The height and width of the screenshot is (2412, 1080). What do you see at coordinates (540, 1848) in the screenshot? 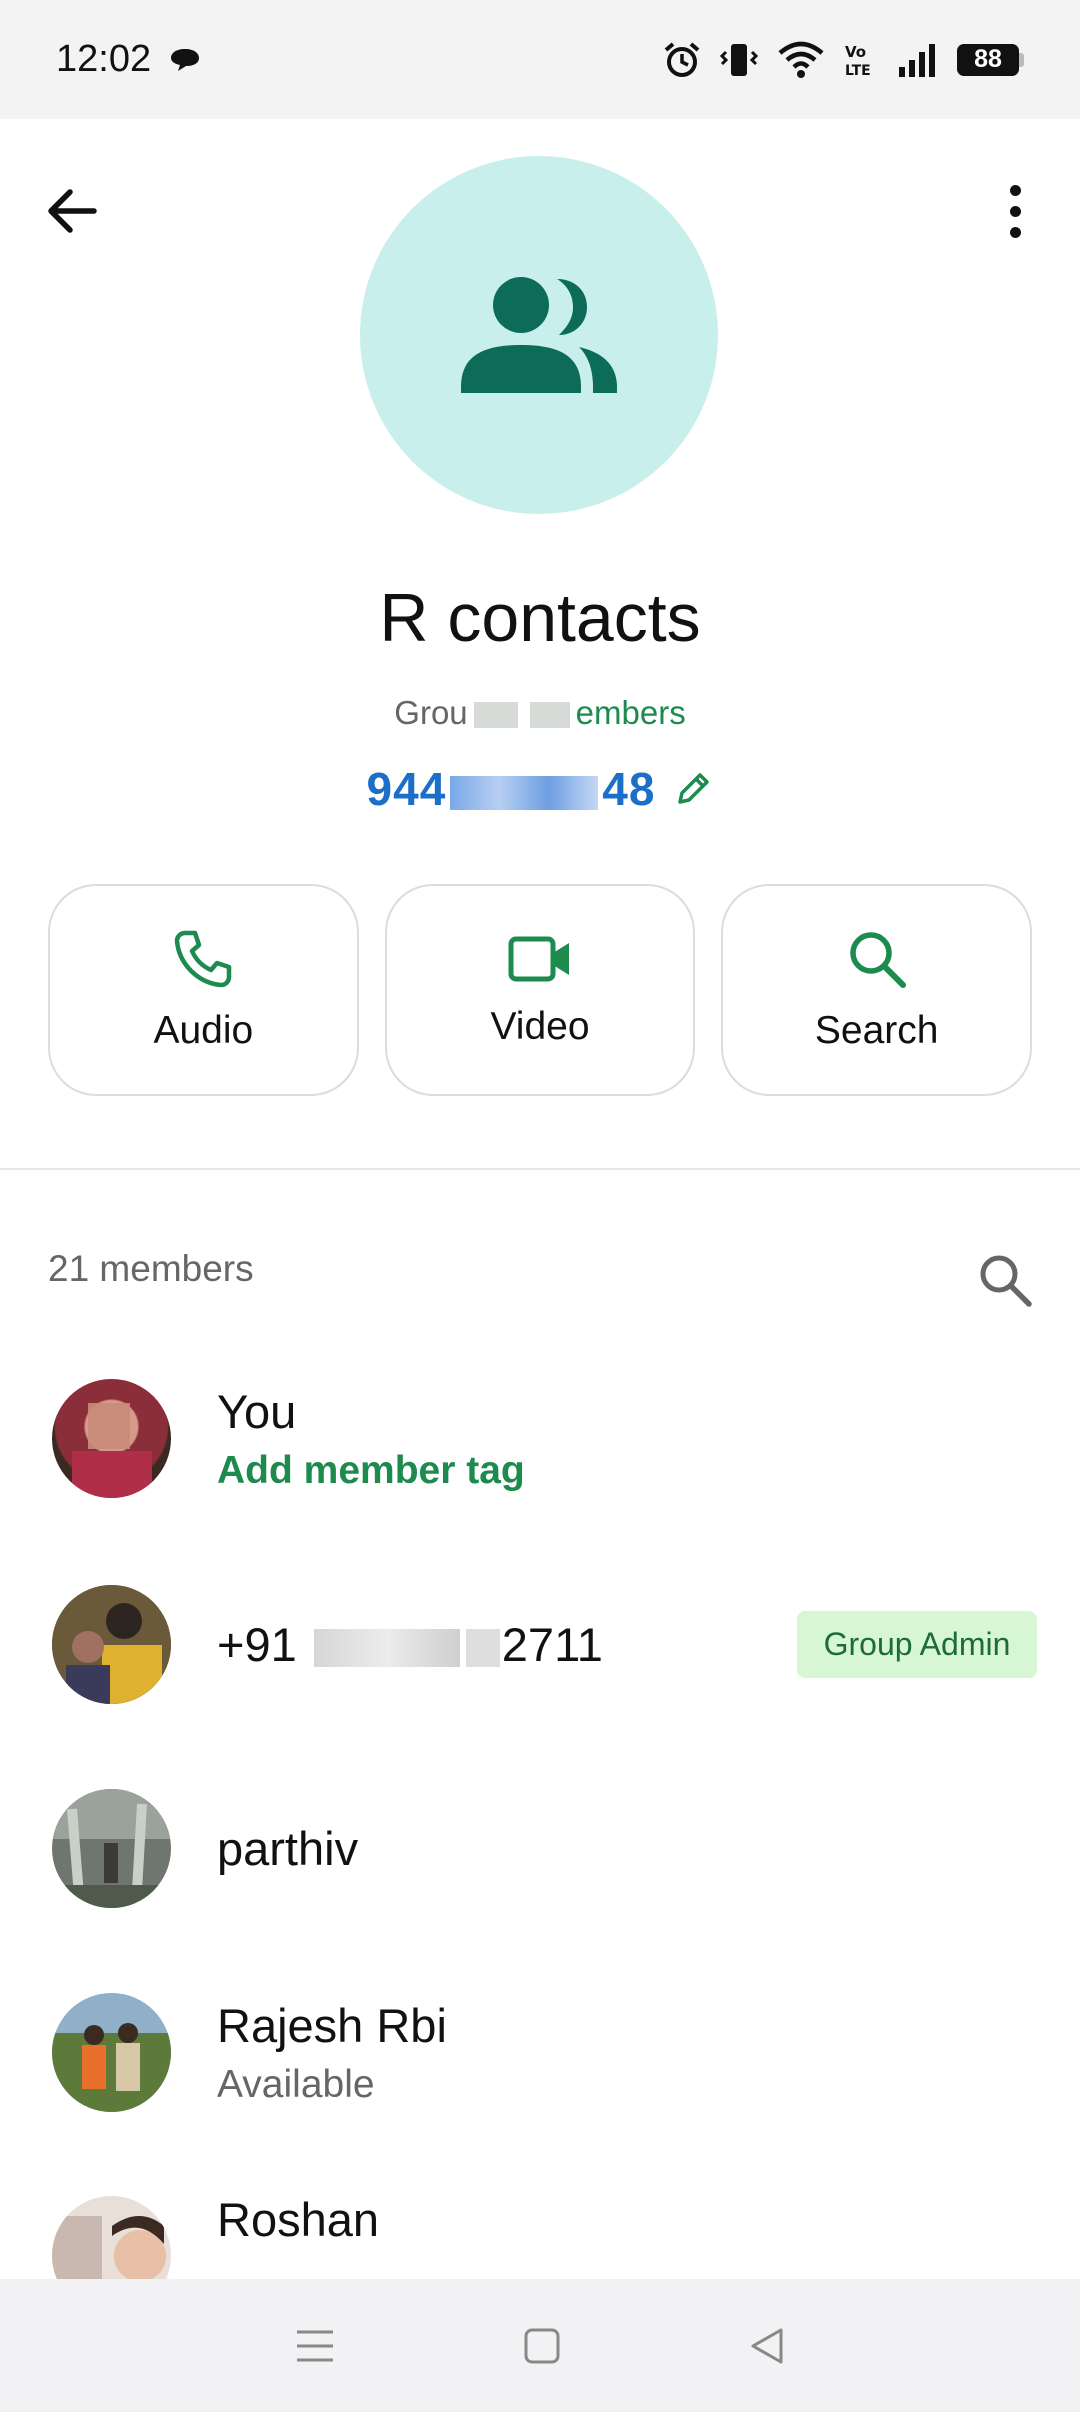
I see `list-item: parthiv` at bounding box center [540, 1848].